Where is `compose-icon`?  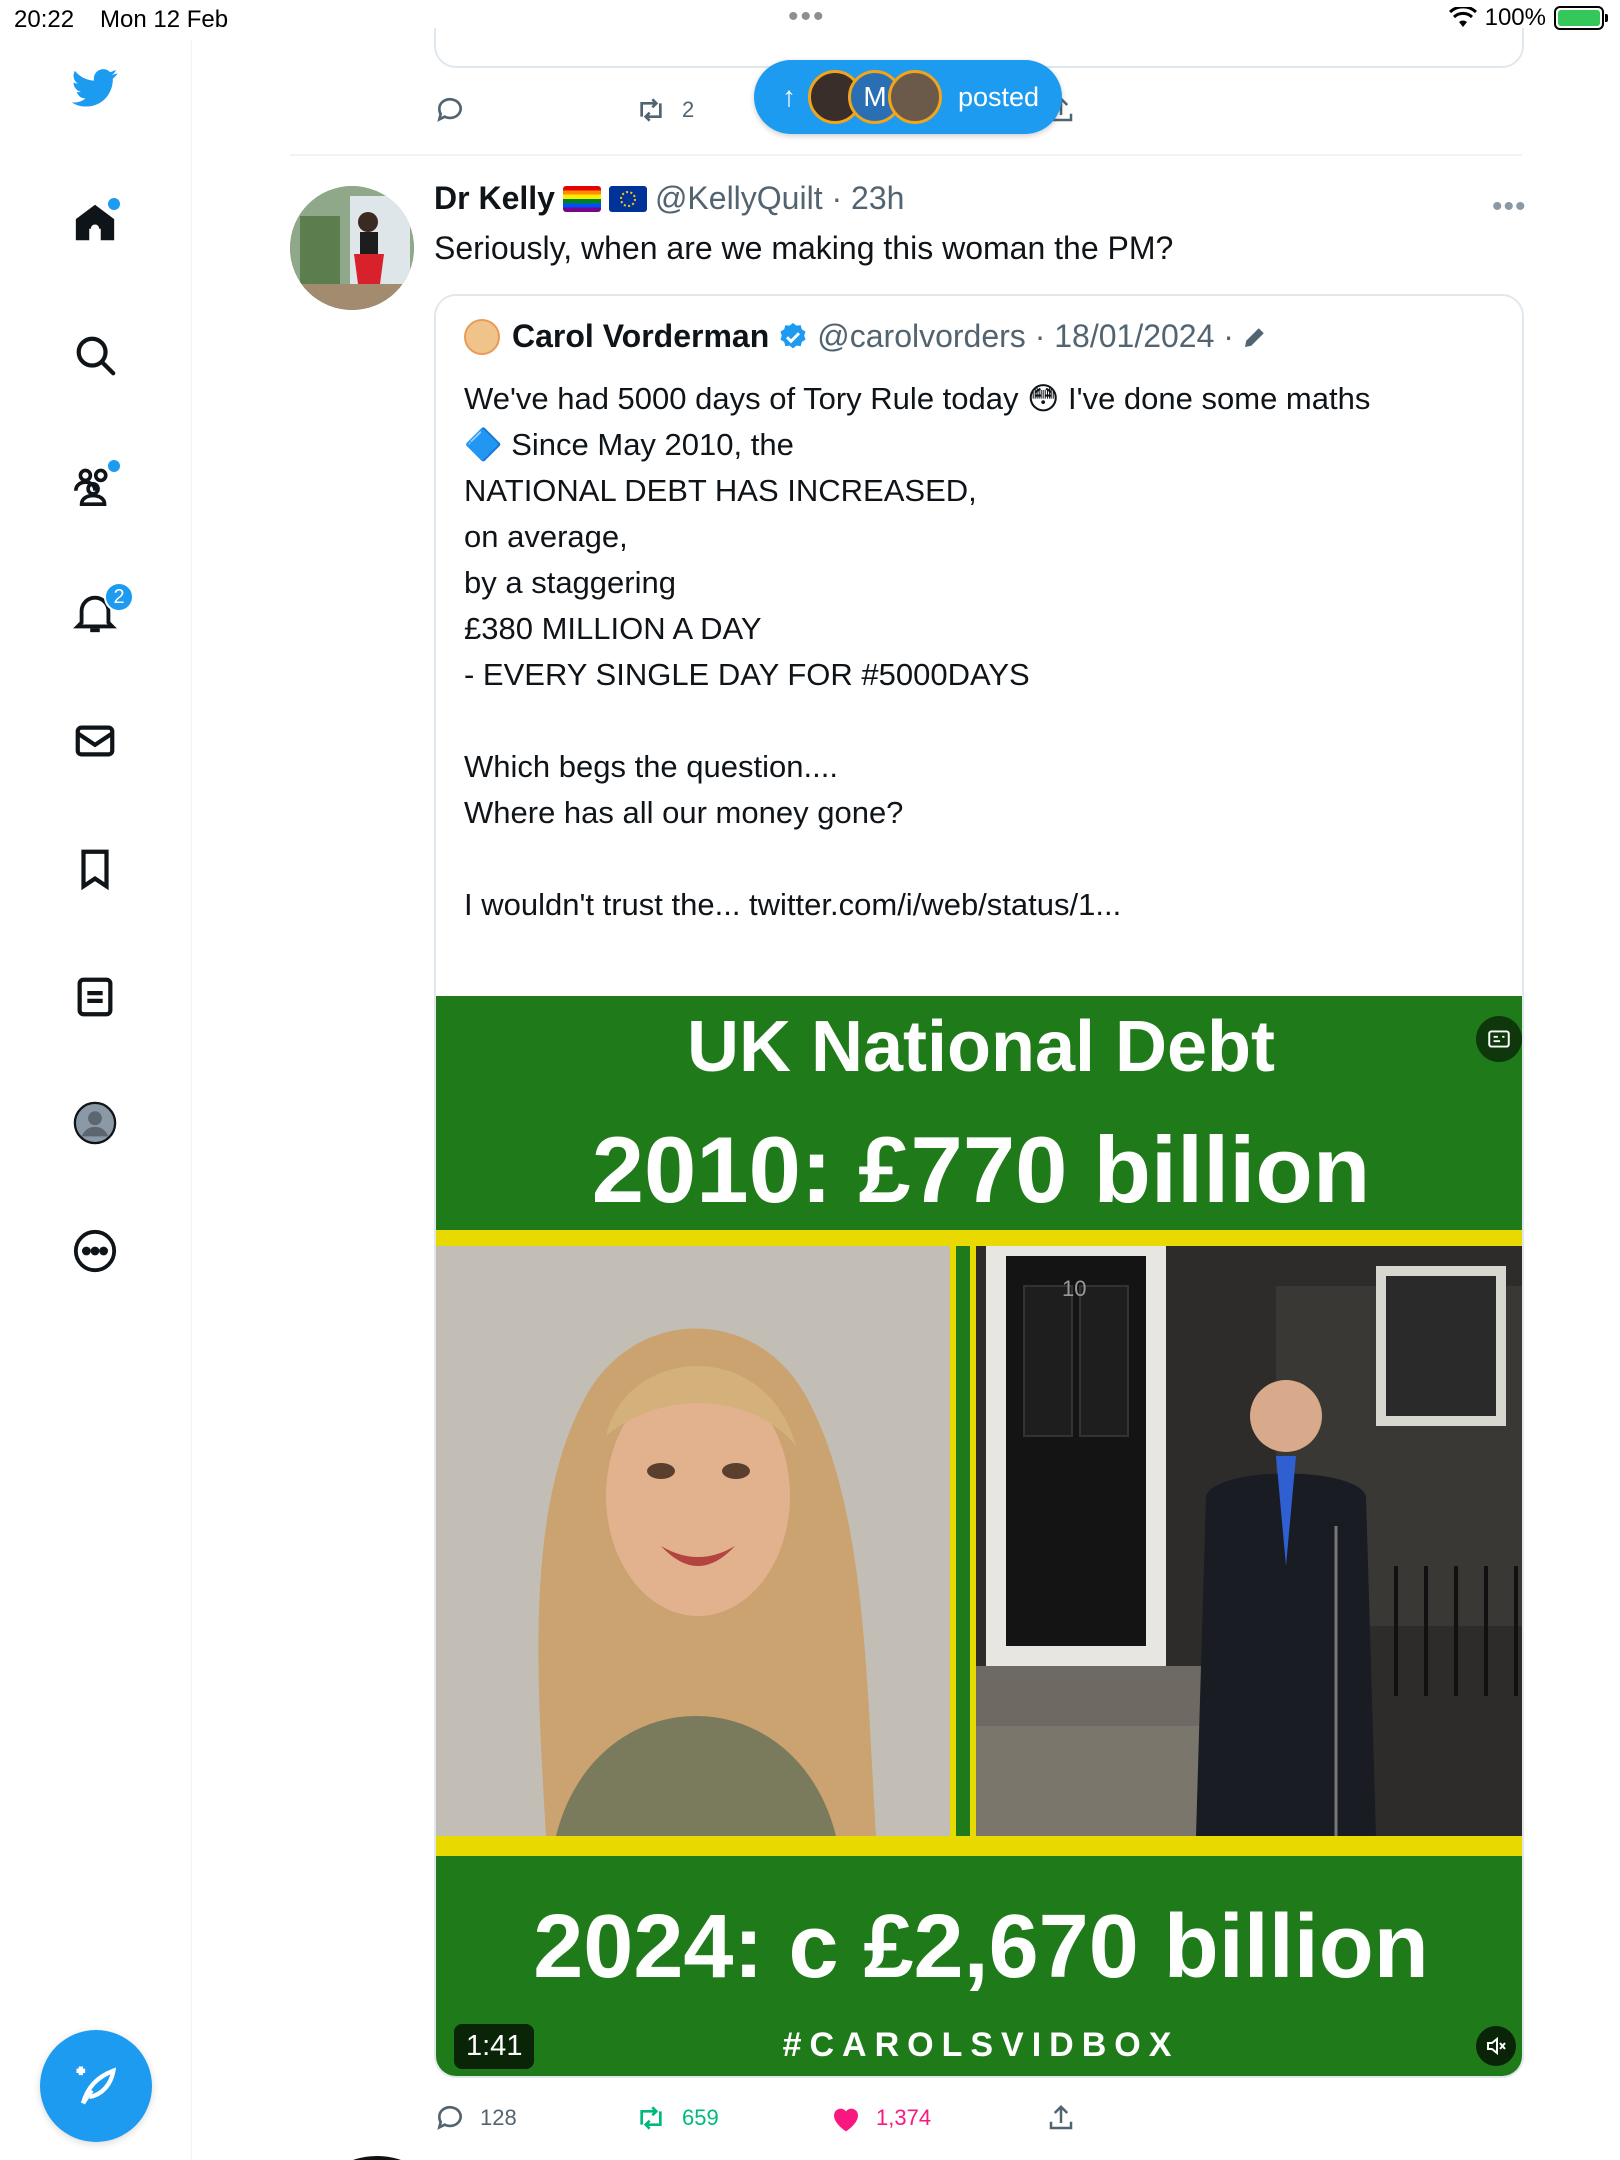 compose-icon is located at coordinates (96, 2085).